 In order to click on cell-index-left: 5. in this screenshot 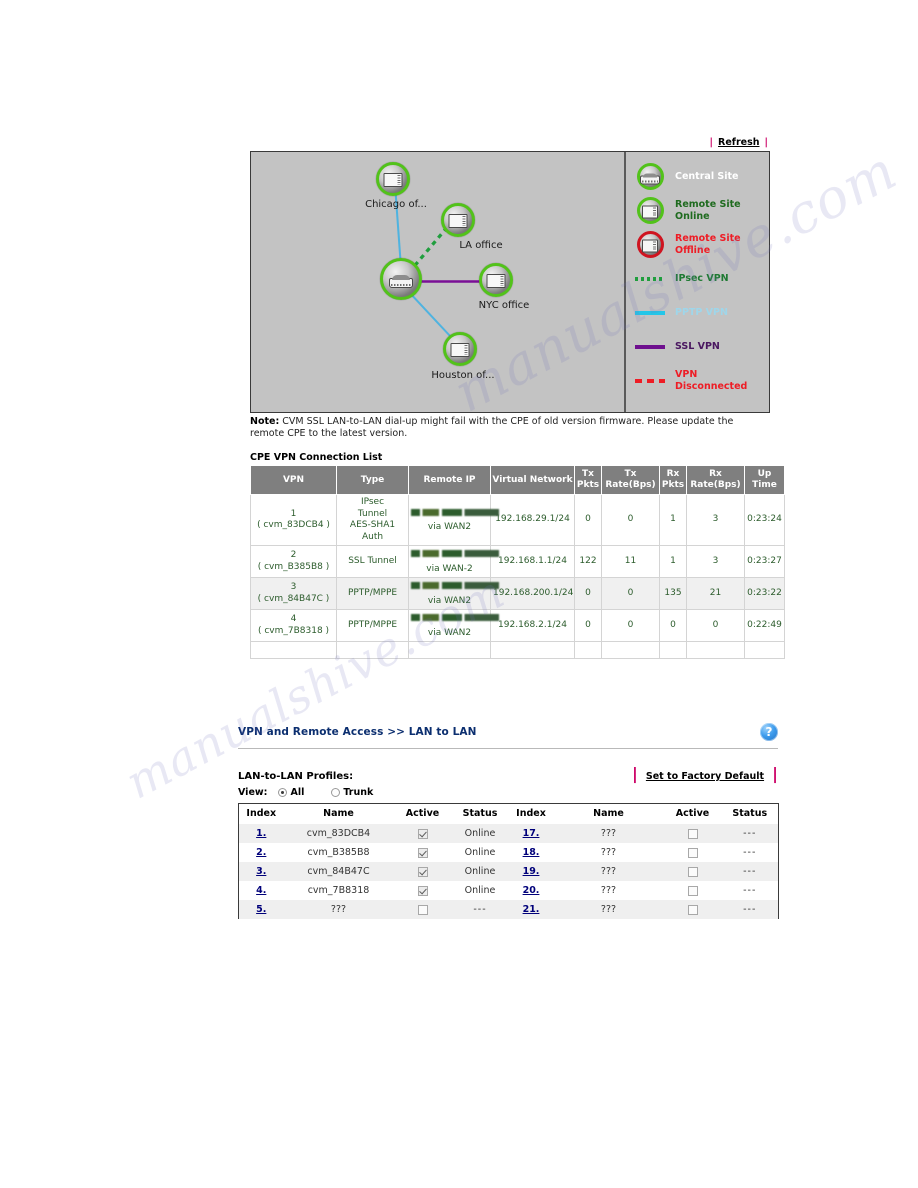, I will do `click(261, 909)`.